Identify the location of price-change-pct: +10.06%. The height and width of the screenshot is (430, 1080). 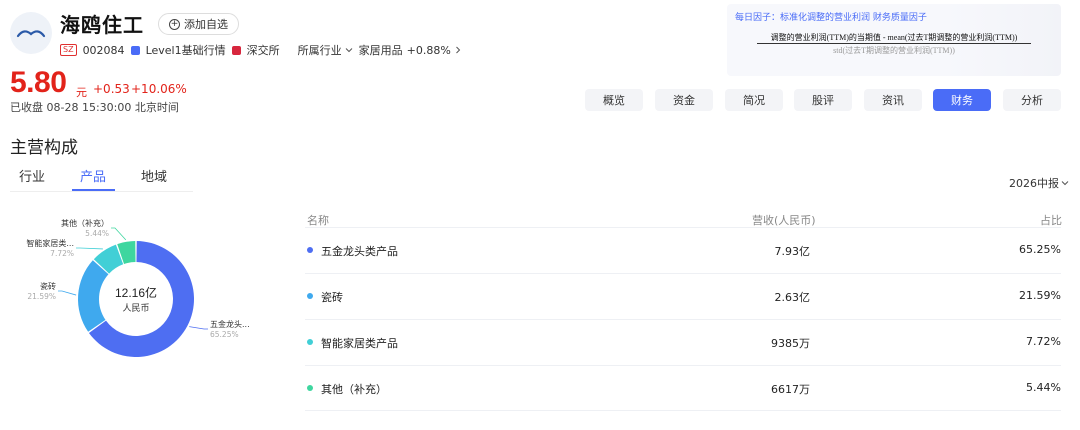
(159, 89).